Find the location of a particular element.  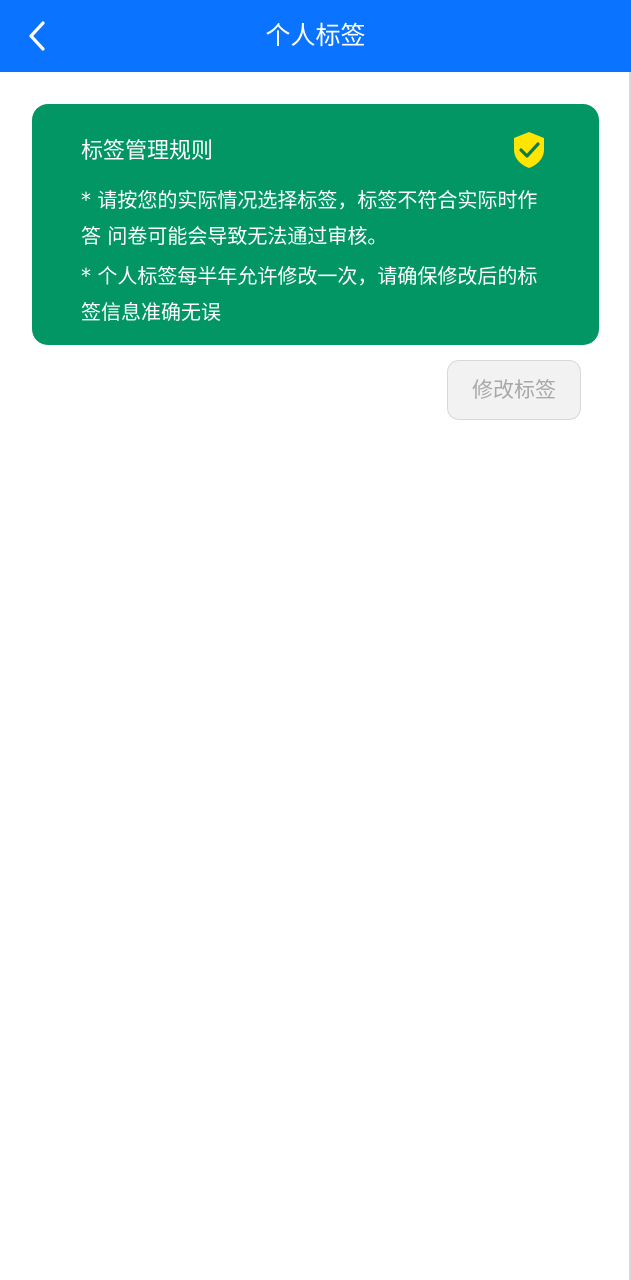

rule-item-2: * 个人标签每半年允许修改一次，请确保修改后的标签信息准确无误 is located at coordinates (309, 294).